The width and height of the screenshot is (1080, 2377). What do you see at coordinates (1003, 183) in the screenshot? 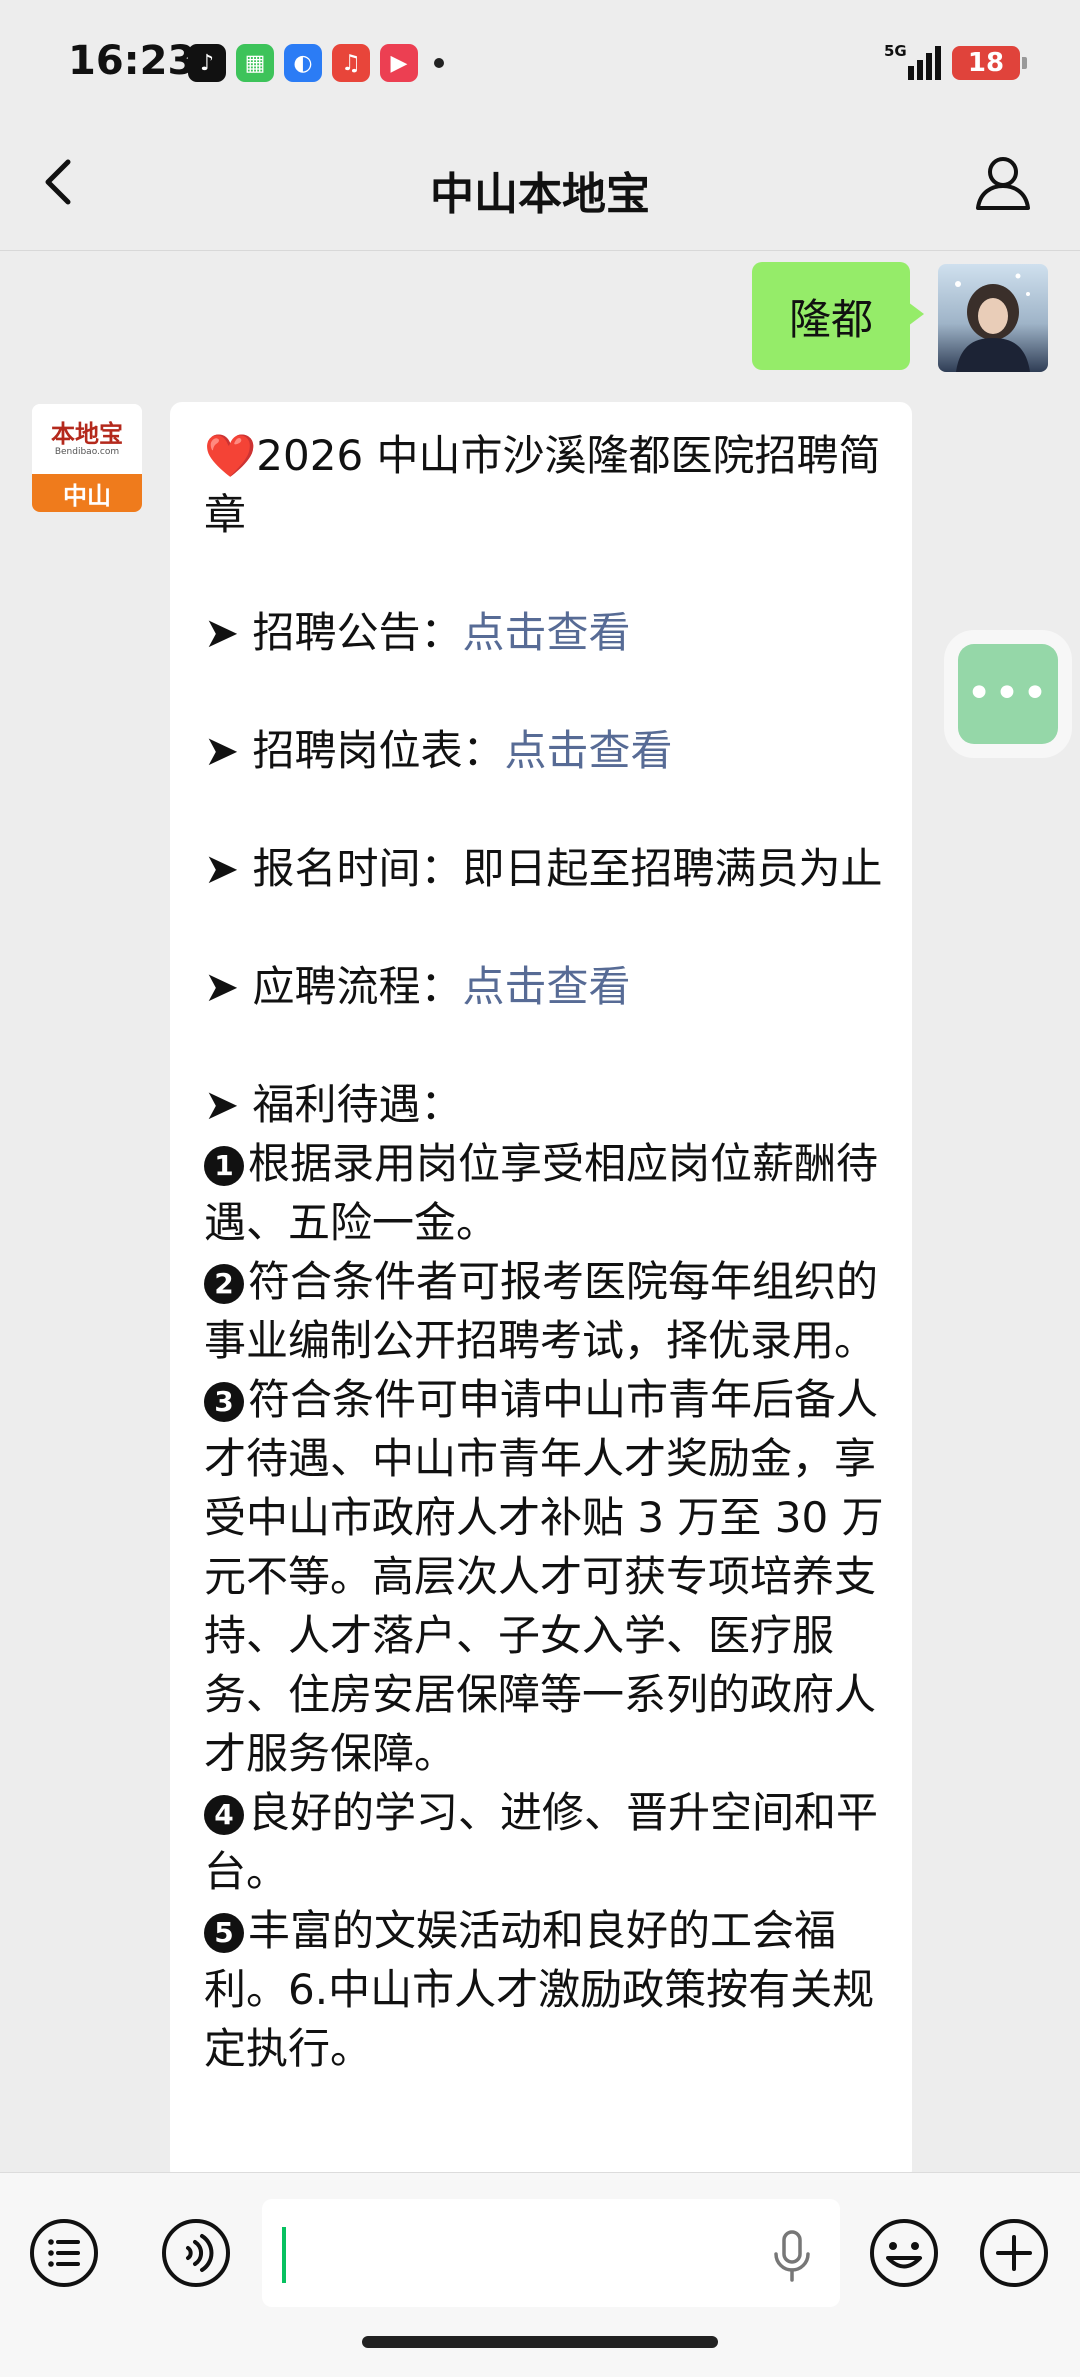
I see `profile-icon` at bounding box center [1003, 183].